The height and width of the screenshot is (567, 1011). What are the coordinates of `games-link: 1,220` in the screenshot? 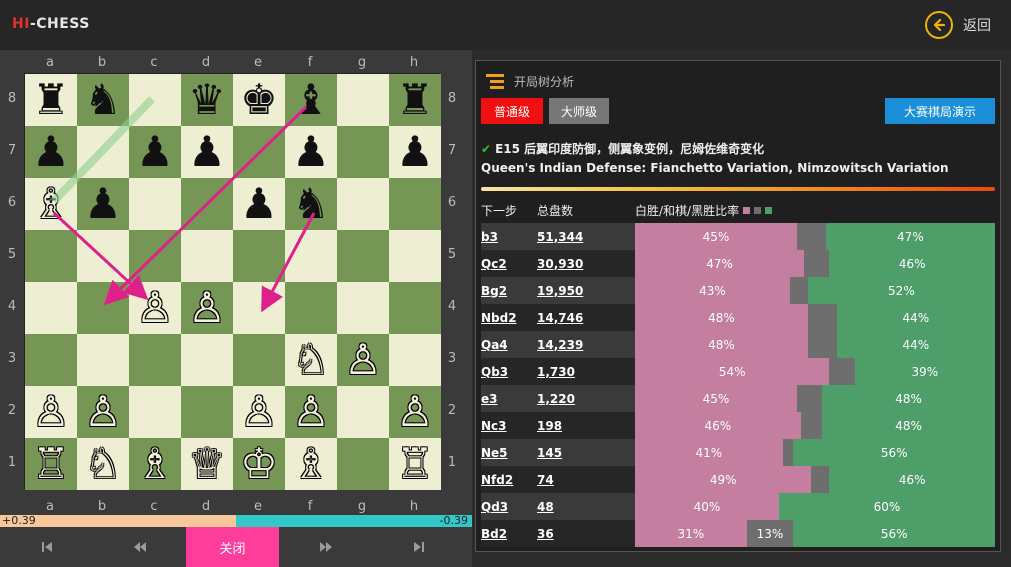 It's located at (586, 399).